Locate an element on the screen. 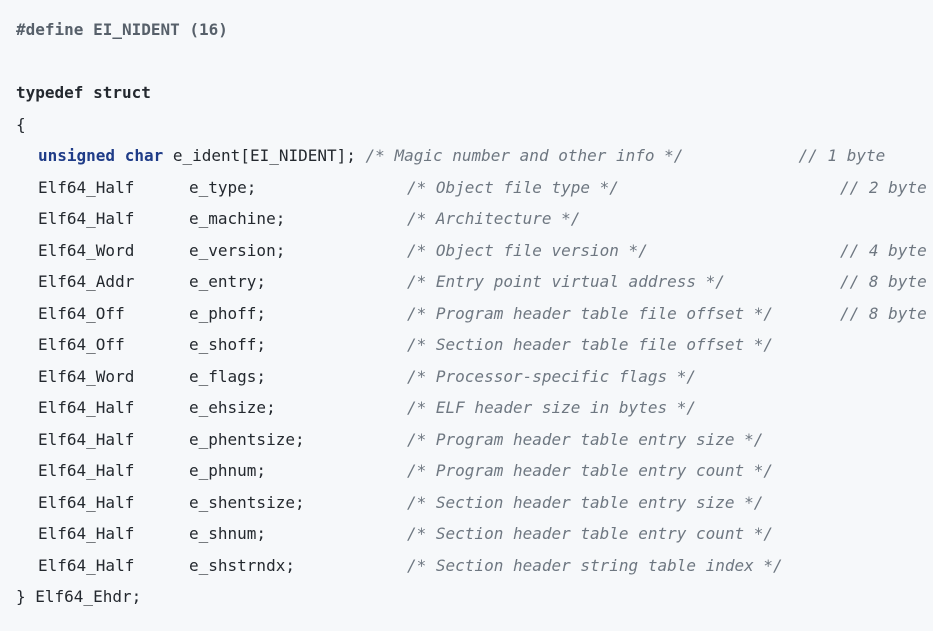  field-name: e_entry; is located at coordinates (228, 281).